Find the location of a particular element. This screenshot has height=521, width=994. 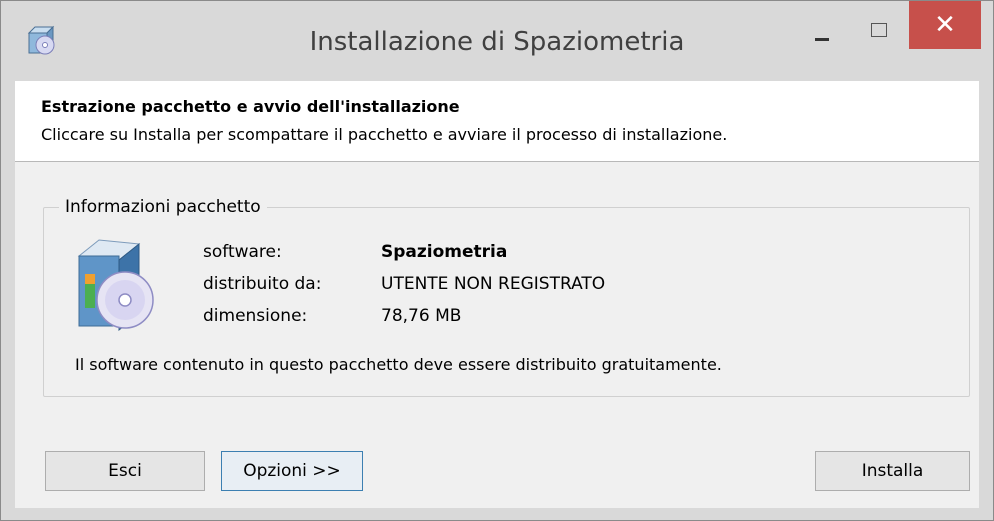

info-value: 78,76 MB is located at coordinates (421, 316).